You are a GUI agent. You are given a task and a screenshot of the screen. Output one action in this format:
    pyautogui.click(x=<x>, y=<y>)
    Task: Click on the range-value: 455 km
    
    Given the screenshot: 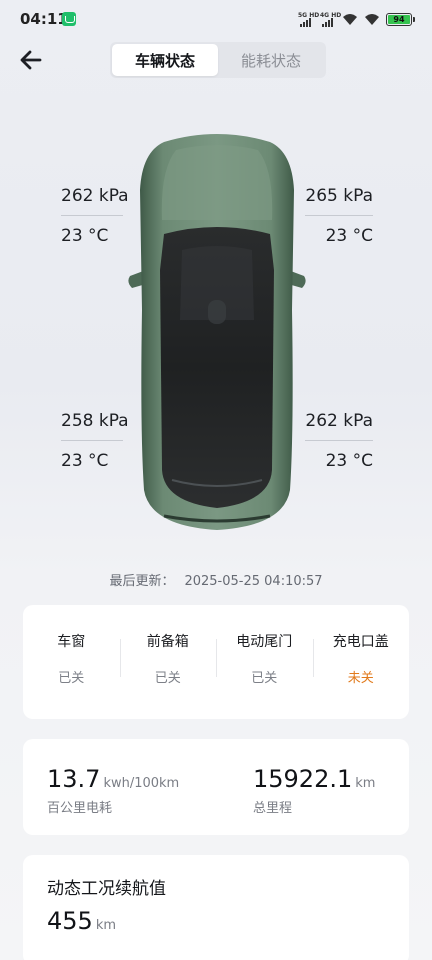 What is the action you would take?
    pyautogui.click(x=81, y=921)
    